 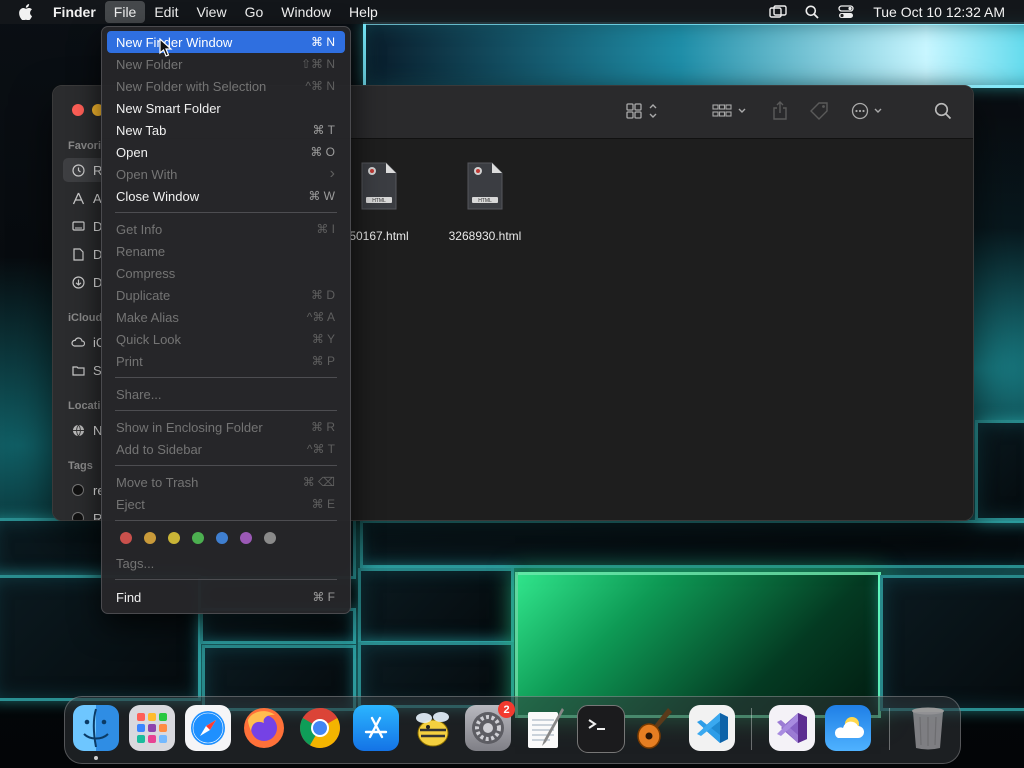 I want to click on file-name: 3268930.html, so click(x=485, y=236).